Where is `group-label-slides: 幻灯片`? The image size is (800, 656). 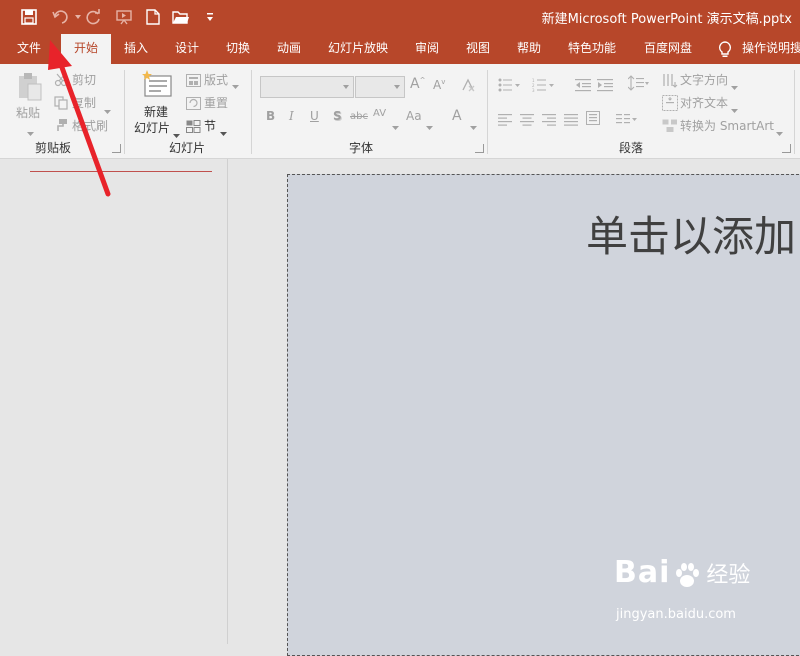 group-label-slides: 幻灯片 is located at coordinates (187, 148).